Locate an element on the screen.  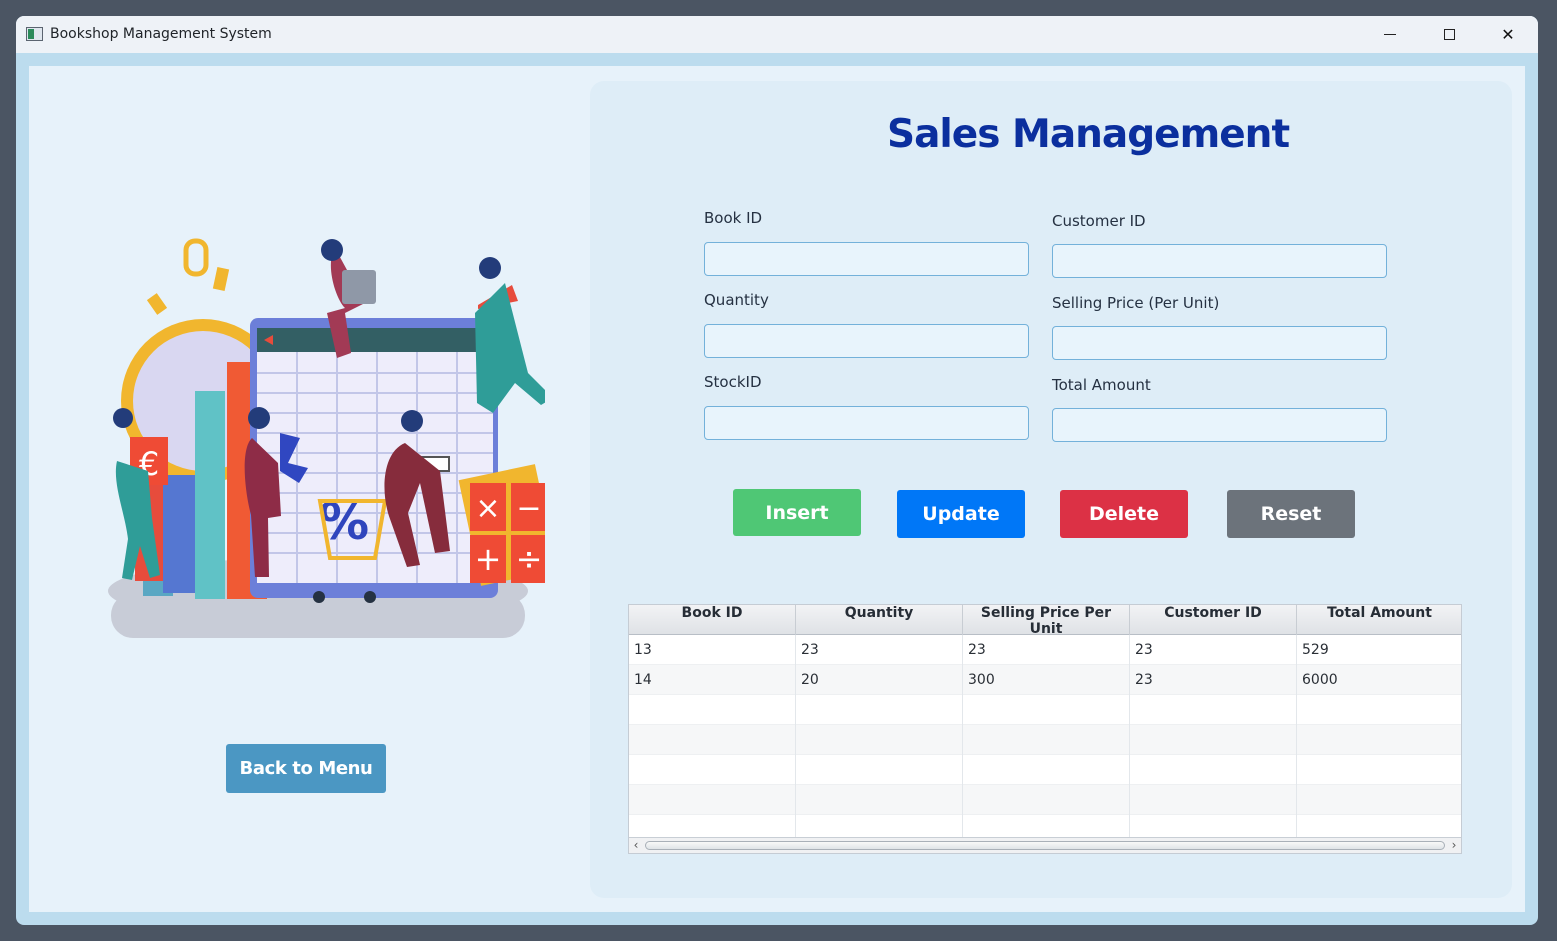
book-id-label: Book ID is located at coordinates (733, 218).